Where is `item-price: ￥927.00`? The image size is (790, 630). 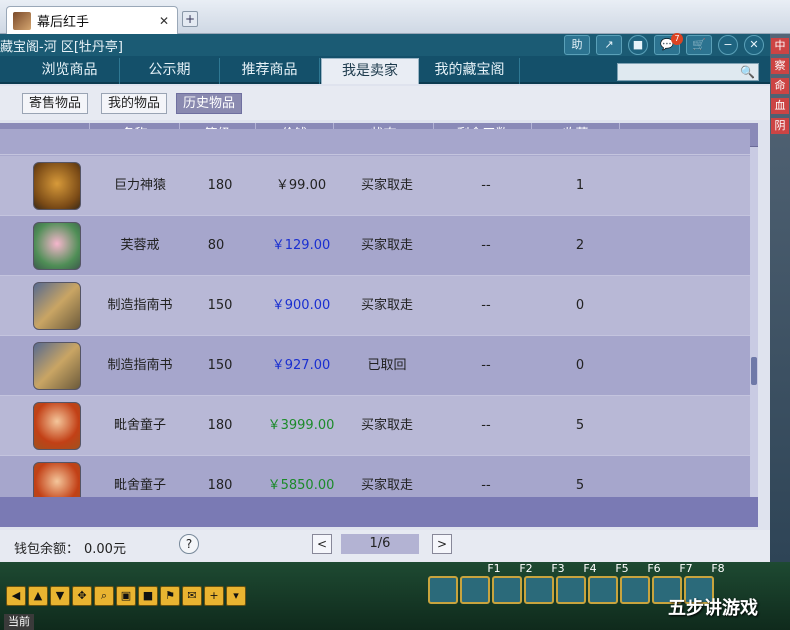 item-price: ￥927.00 is located at coordinates (301, 365).